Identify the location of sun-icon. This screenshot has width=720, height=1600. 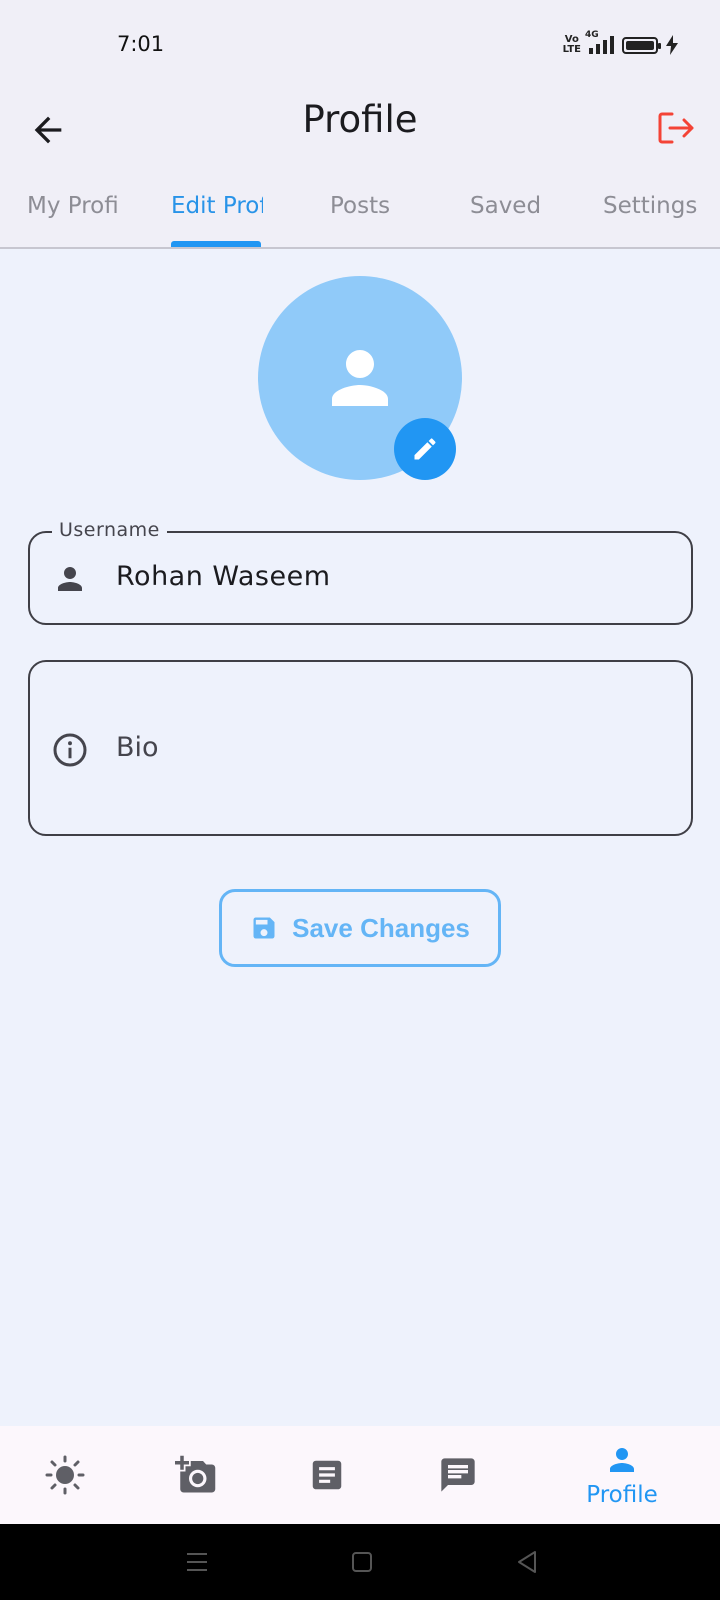
(65, 1475).